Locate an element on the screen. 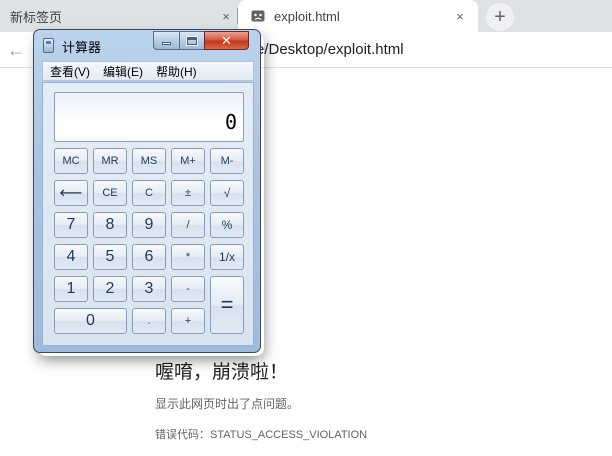  multiply-button: * is located at coordinates (188, 257).